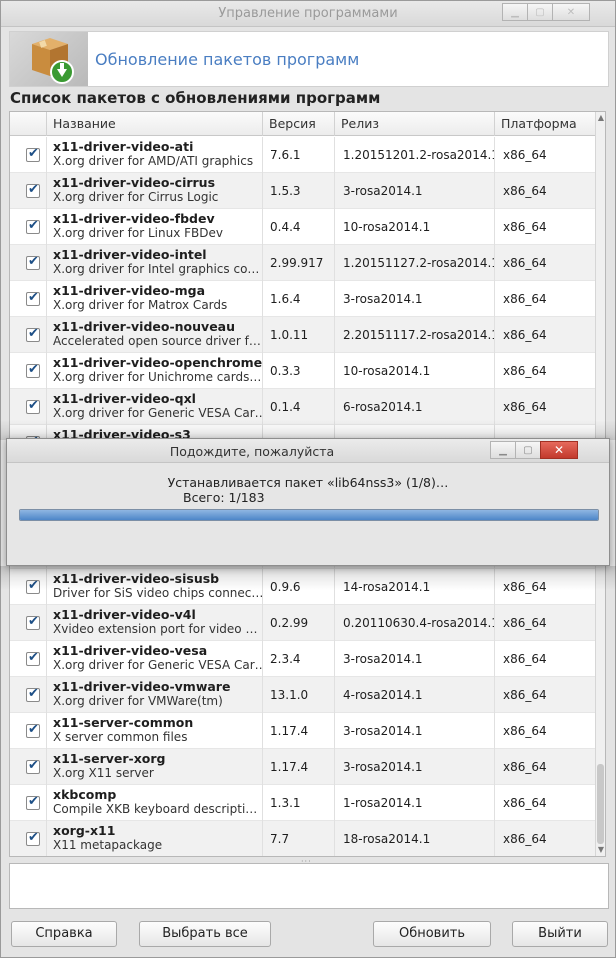  Describe the element at coordinates (154, 124) in the screenshot. I see `column-header-name: Название` at that location.